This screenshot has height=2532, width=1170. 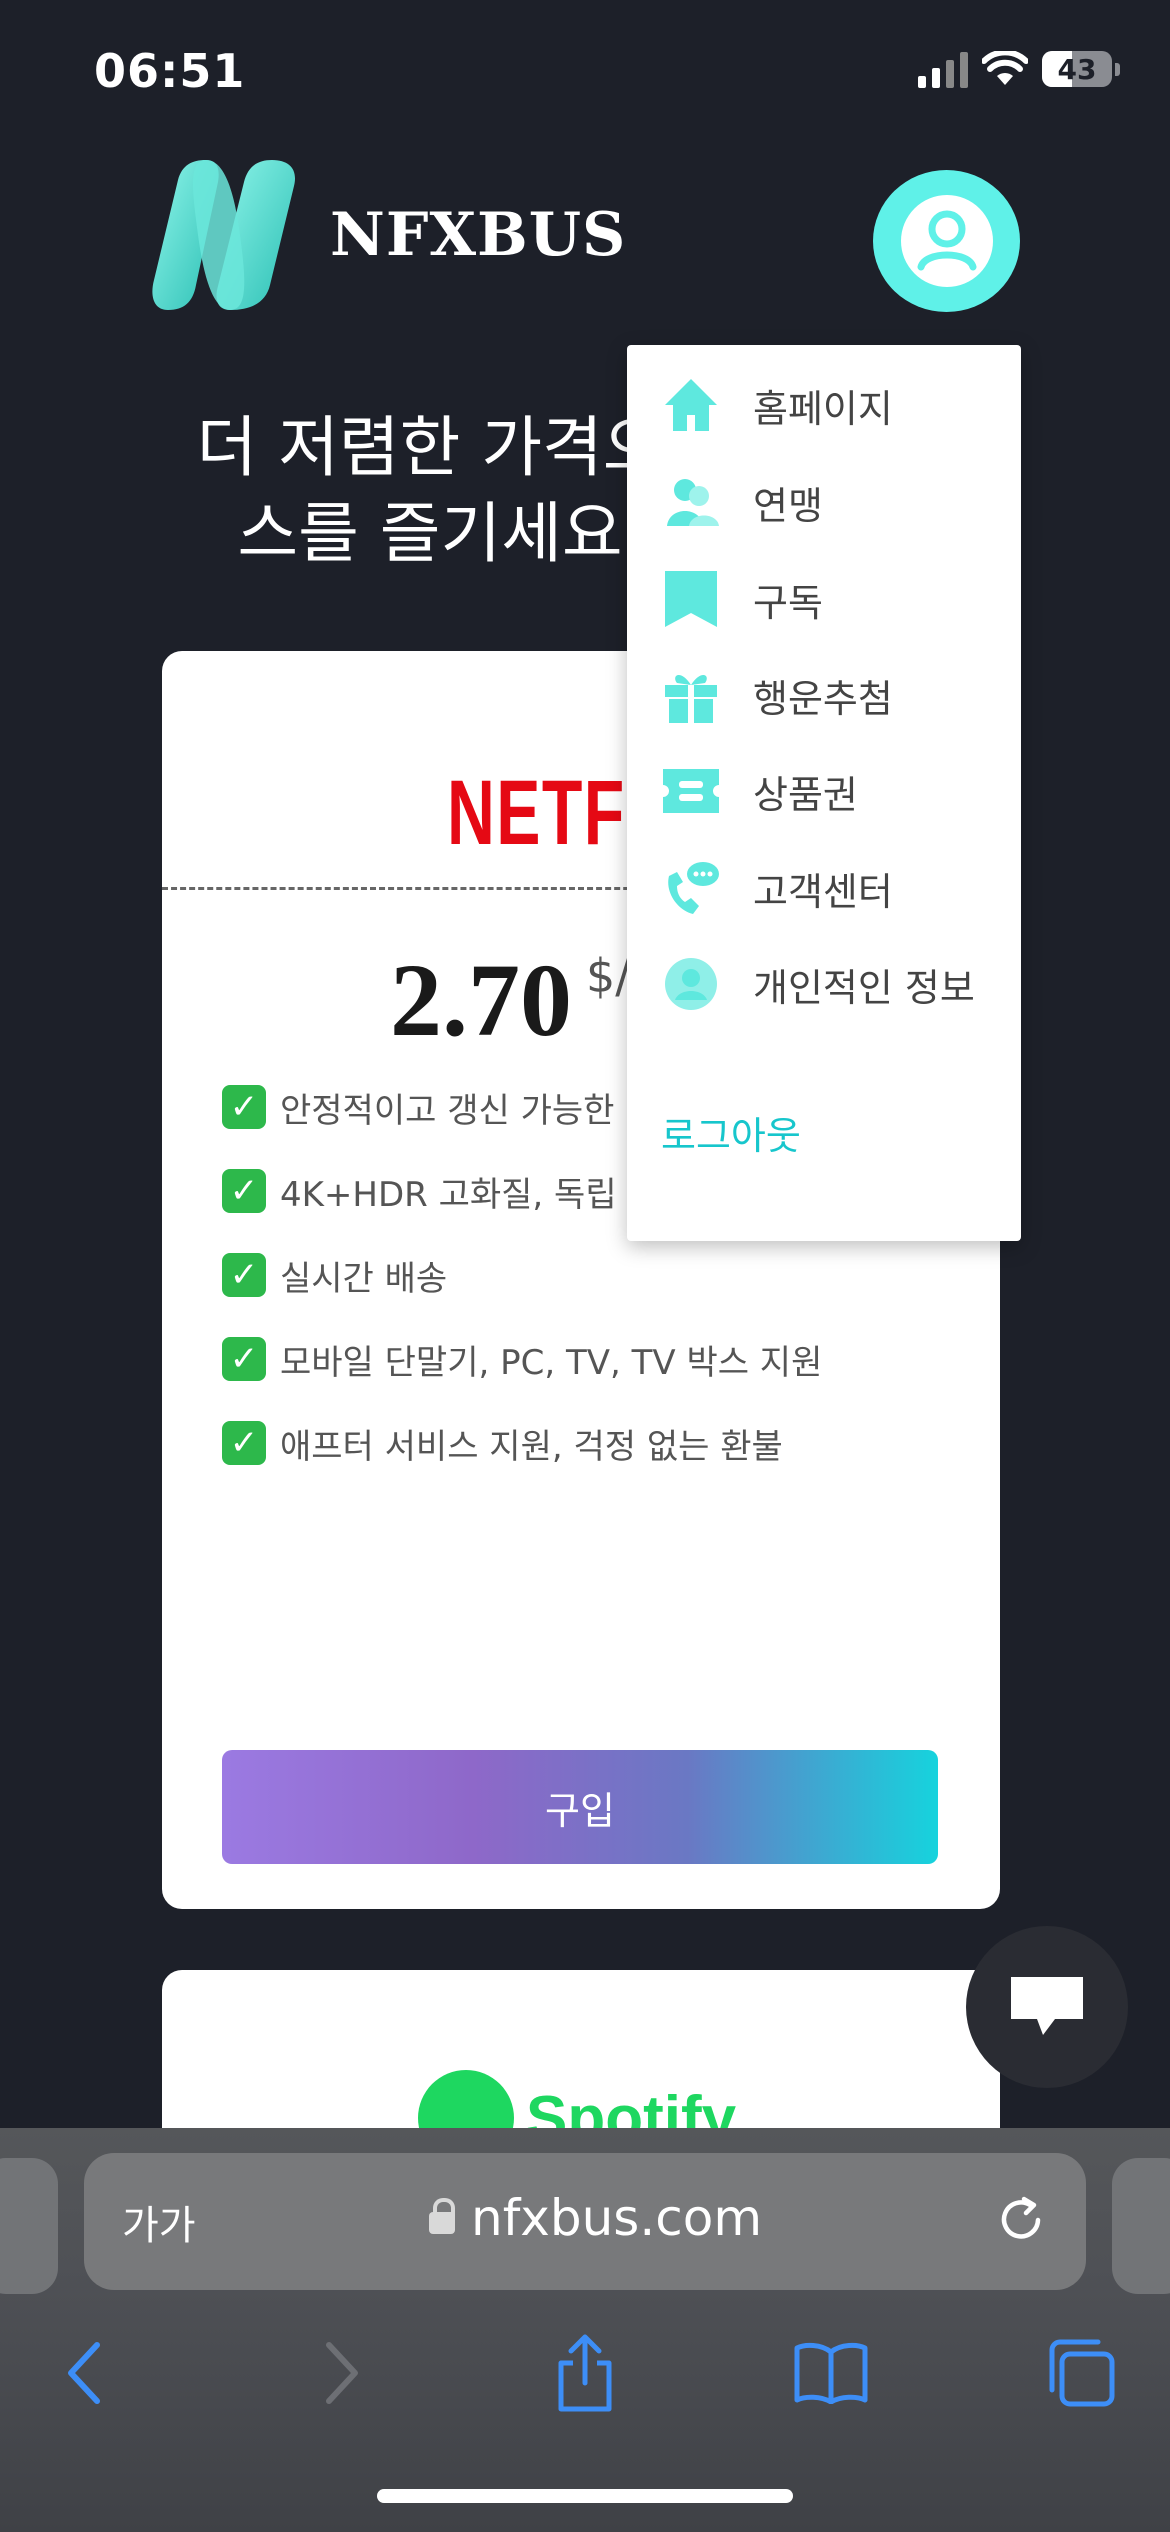 What do you see at coordinates (442, 2216) in the screenshot?
I see `lock-icon` at bounding box center [442, 2216].